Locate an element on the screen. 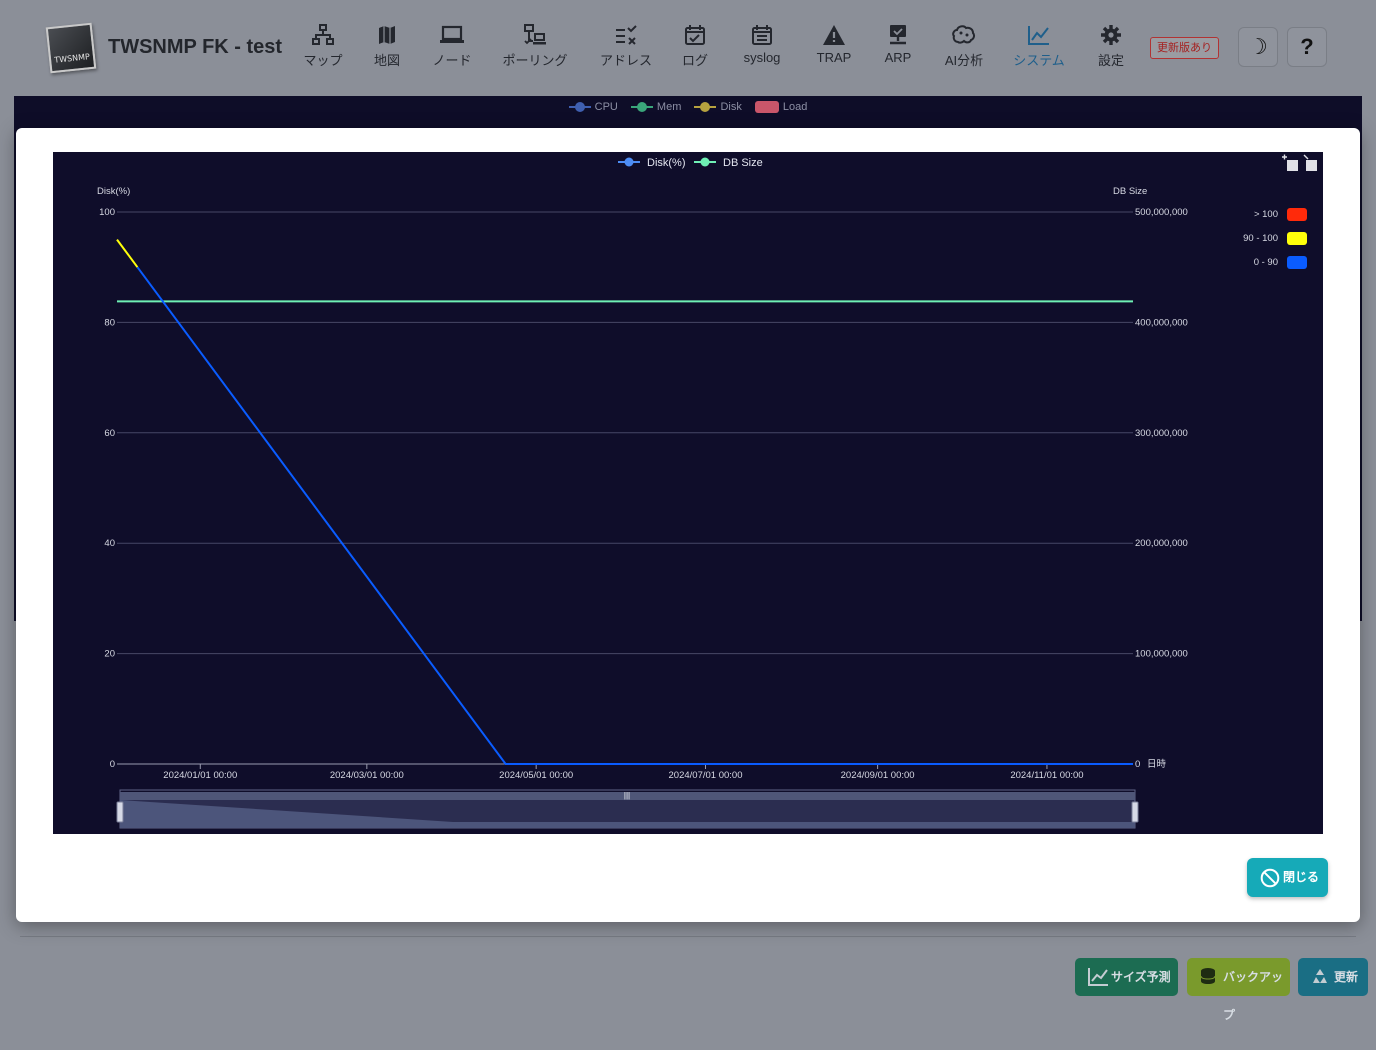 The width and height of the screenshot is (1376, 1050). calendar-check-icon is located at coordinates (695, 35).